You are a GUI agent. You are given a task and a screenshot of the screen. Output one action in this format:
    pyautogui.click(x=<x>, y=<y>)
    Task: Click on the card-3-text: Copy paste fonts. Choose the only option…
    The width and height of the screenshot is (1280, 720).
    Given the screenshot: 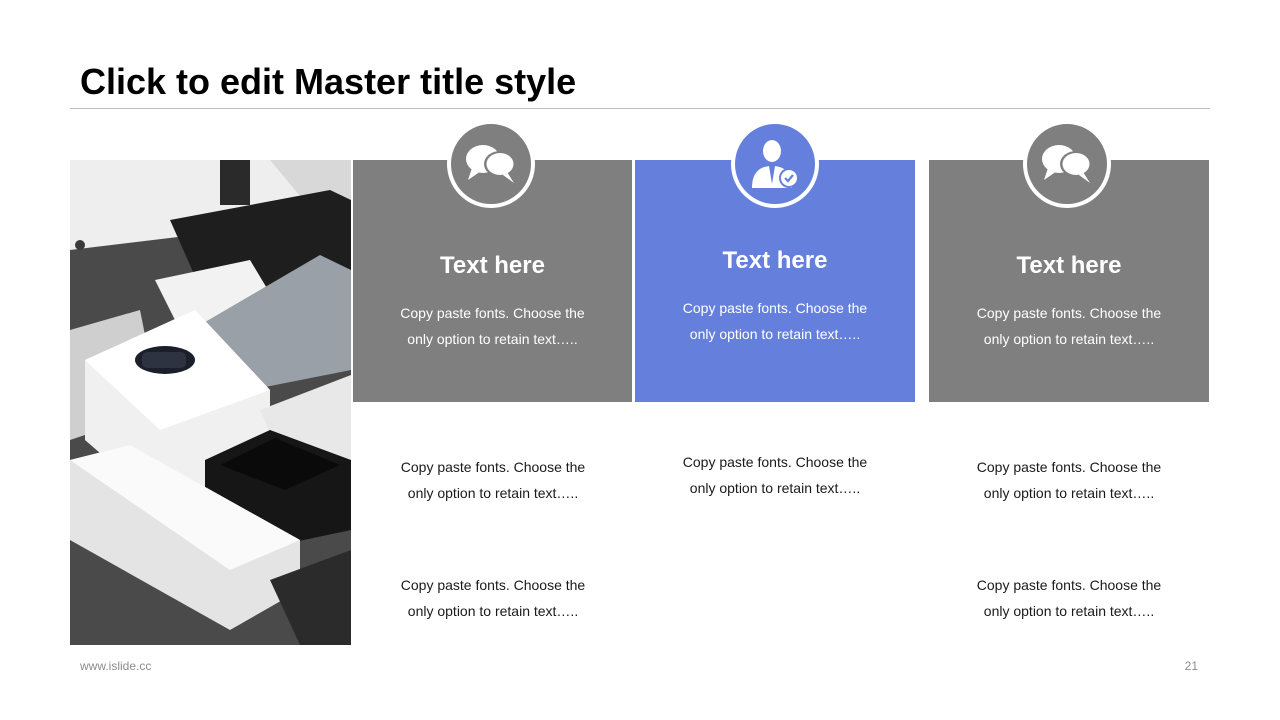 What is the action you would take?
    pyautogui.click(x=1069, y=326)
    